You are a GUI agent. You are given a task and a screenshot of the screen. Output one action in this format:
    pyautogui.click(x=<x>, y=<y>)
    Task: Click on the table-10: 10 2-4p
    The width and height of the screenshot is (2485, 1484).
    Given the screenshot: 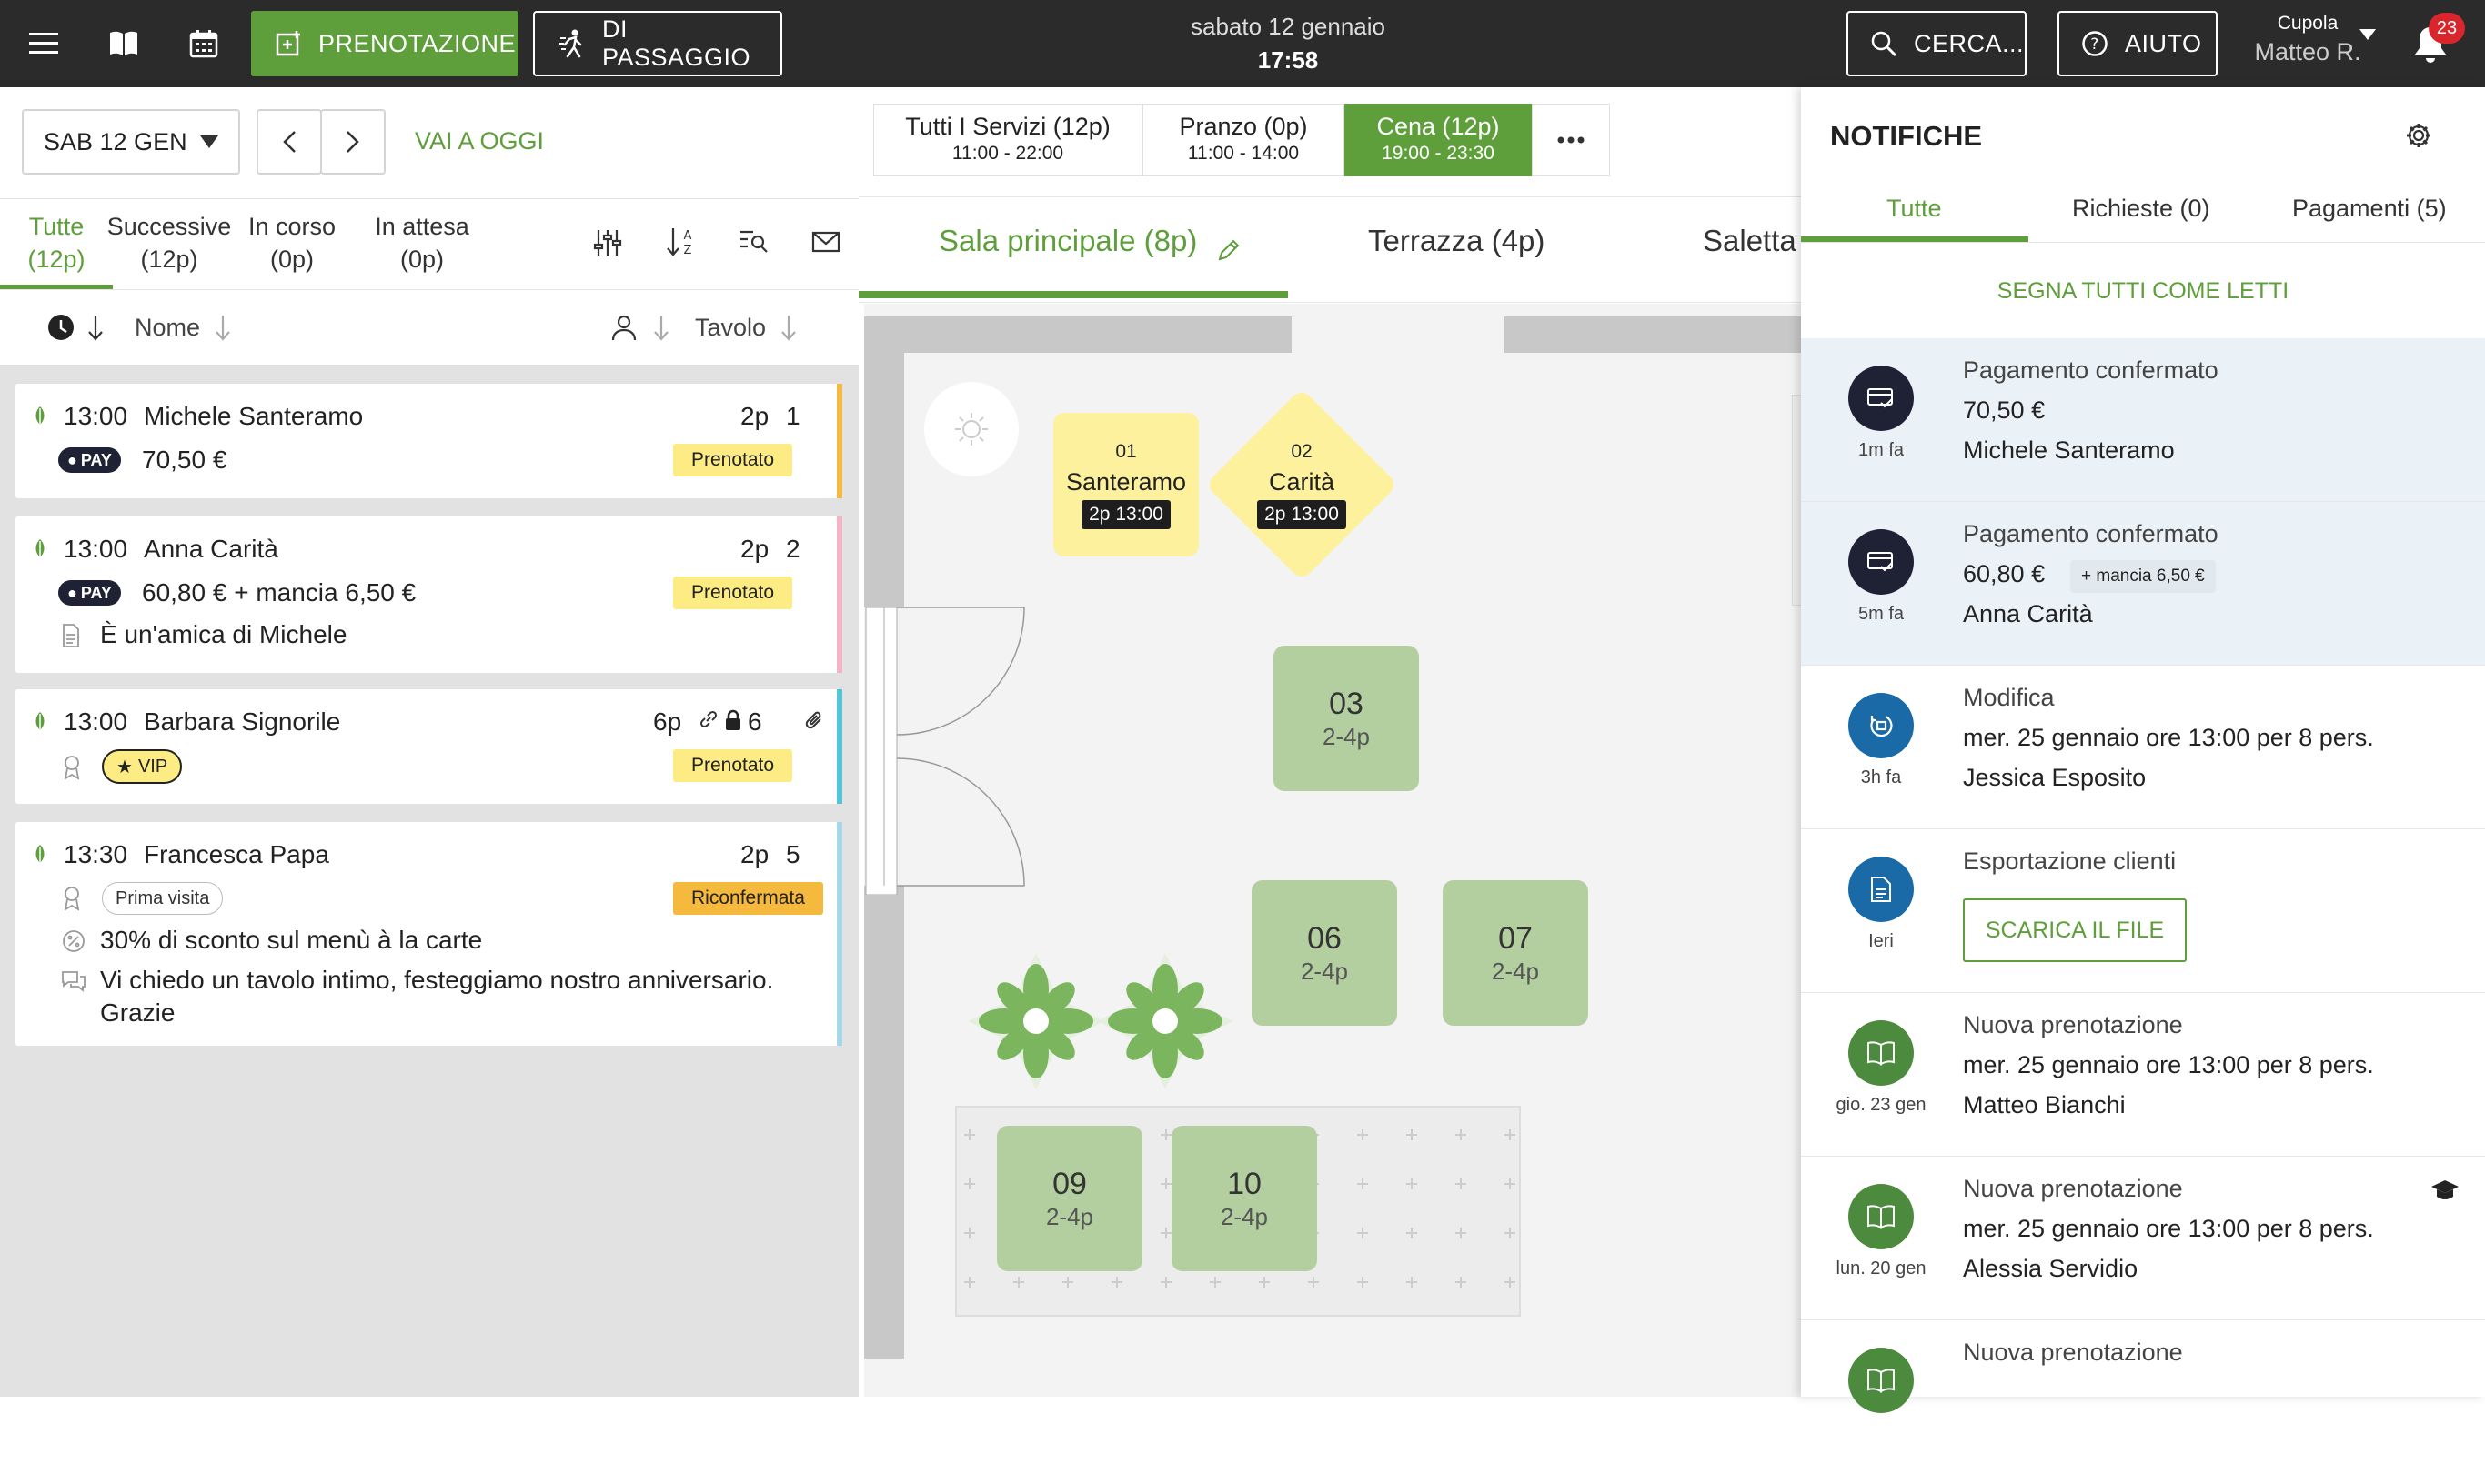 What is the action you would take?
    pyautogui.click(x=1244, y=1198)
    